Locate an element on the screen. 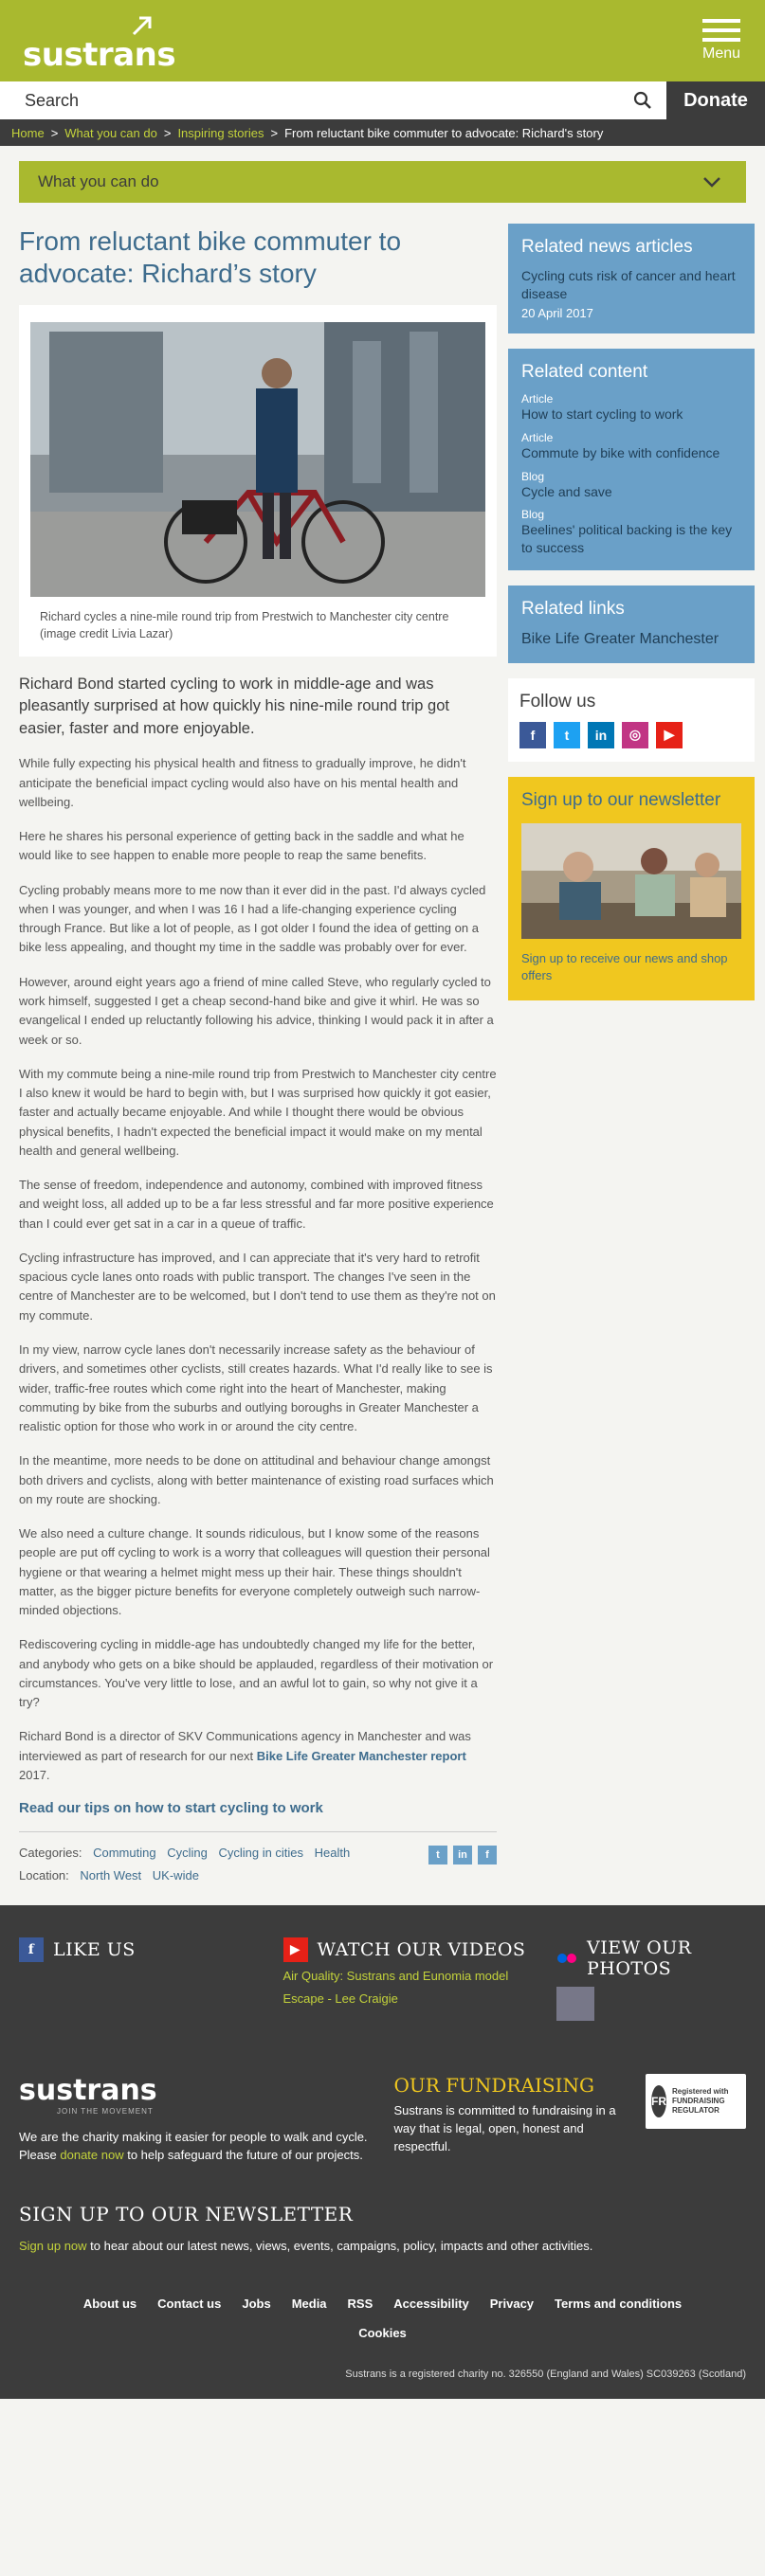 The width and height of the screenshot is (765, 2576). photo-thumbnail is located at coordinates (575, 2004).